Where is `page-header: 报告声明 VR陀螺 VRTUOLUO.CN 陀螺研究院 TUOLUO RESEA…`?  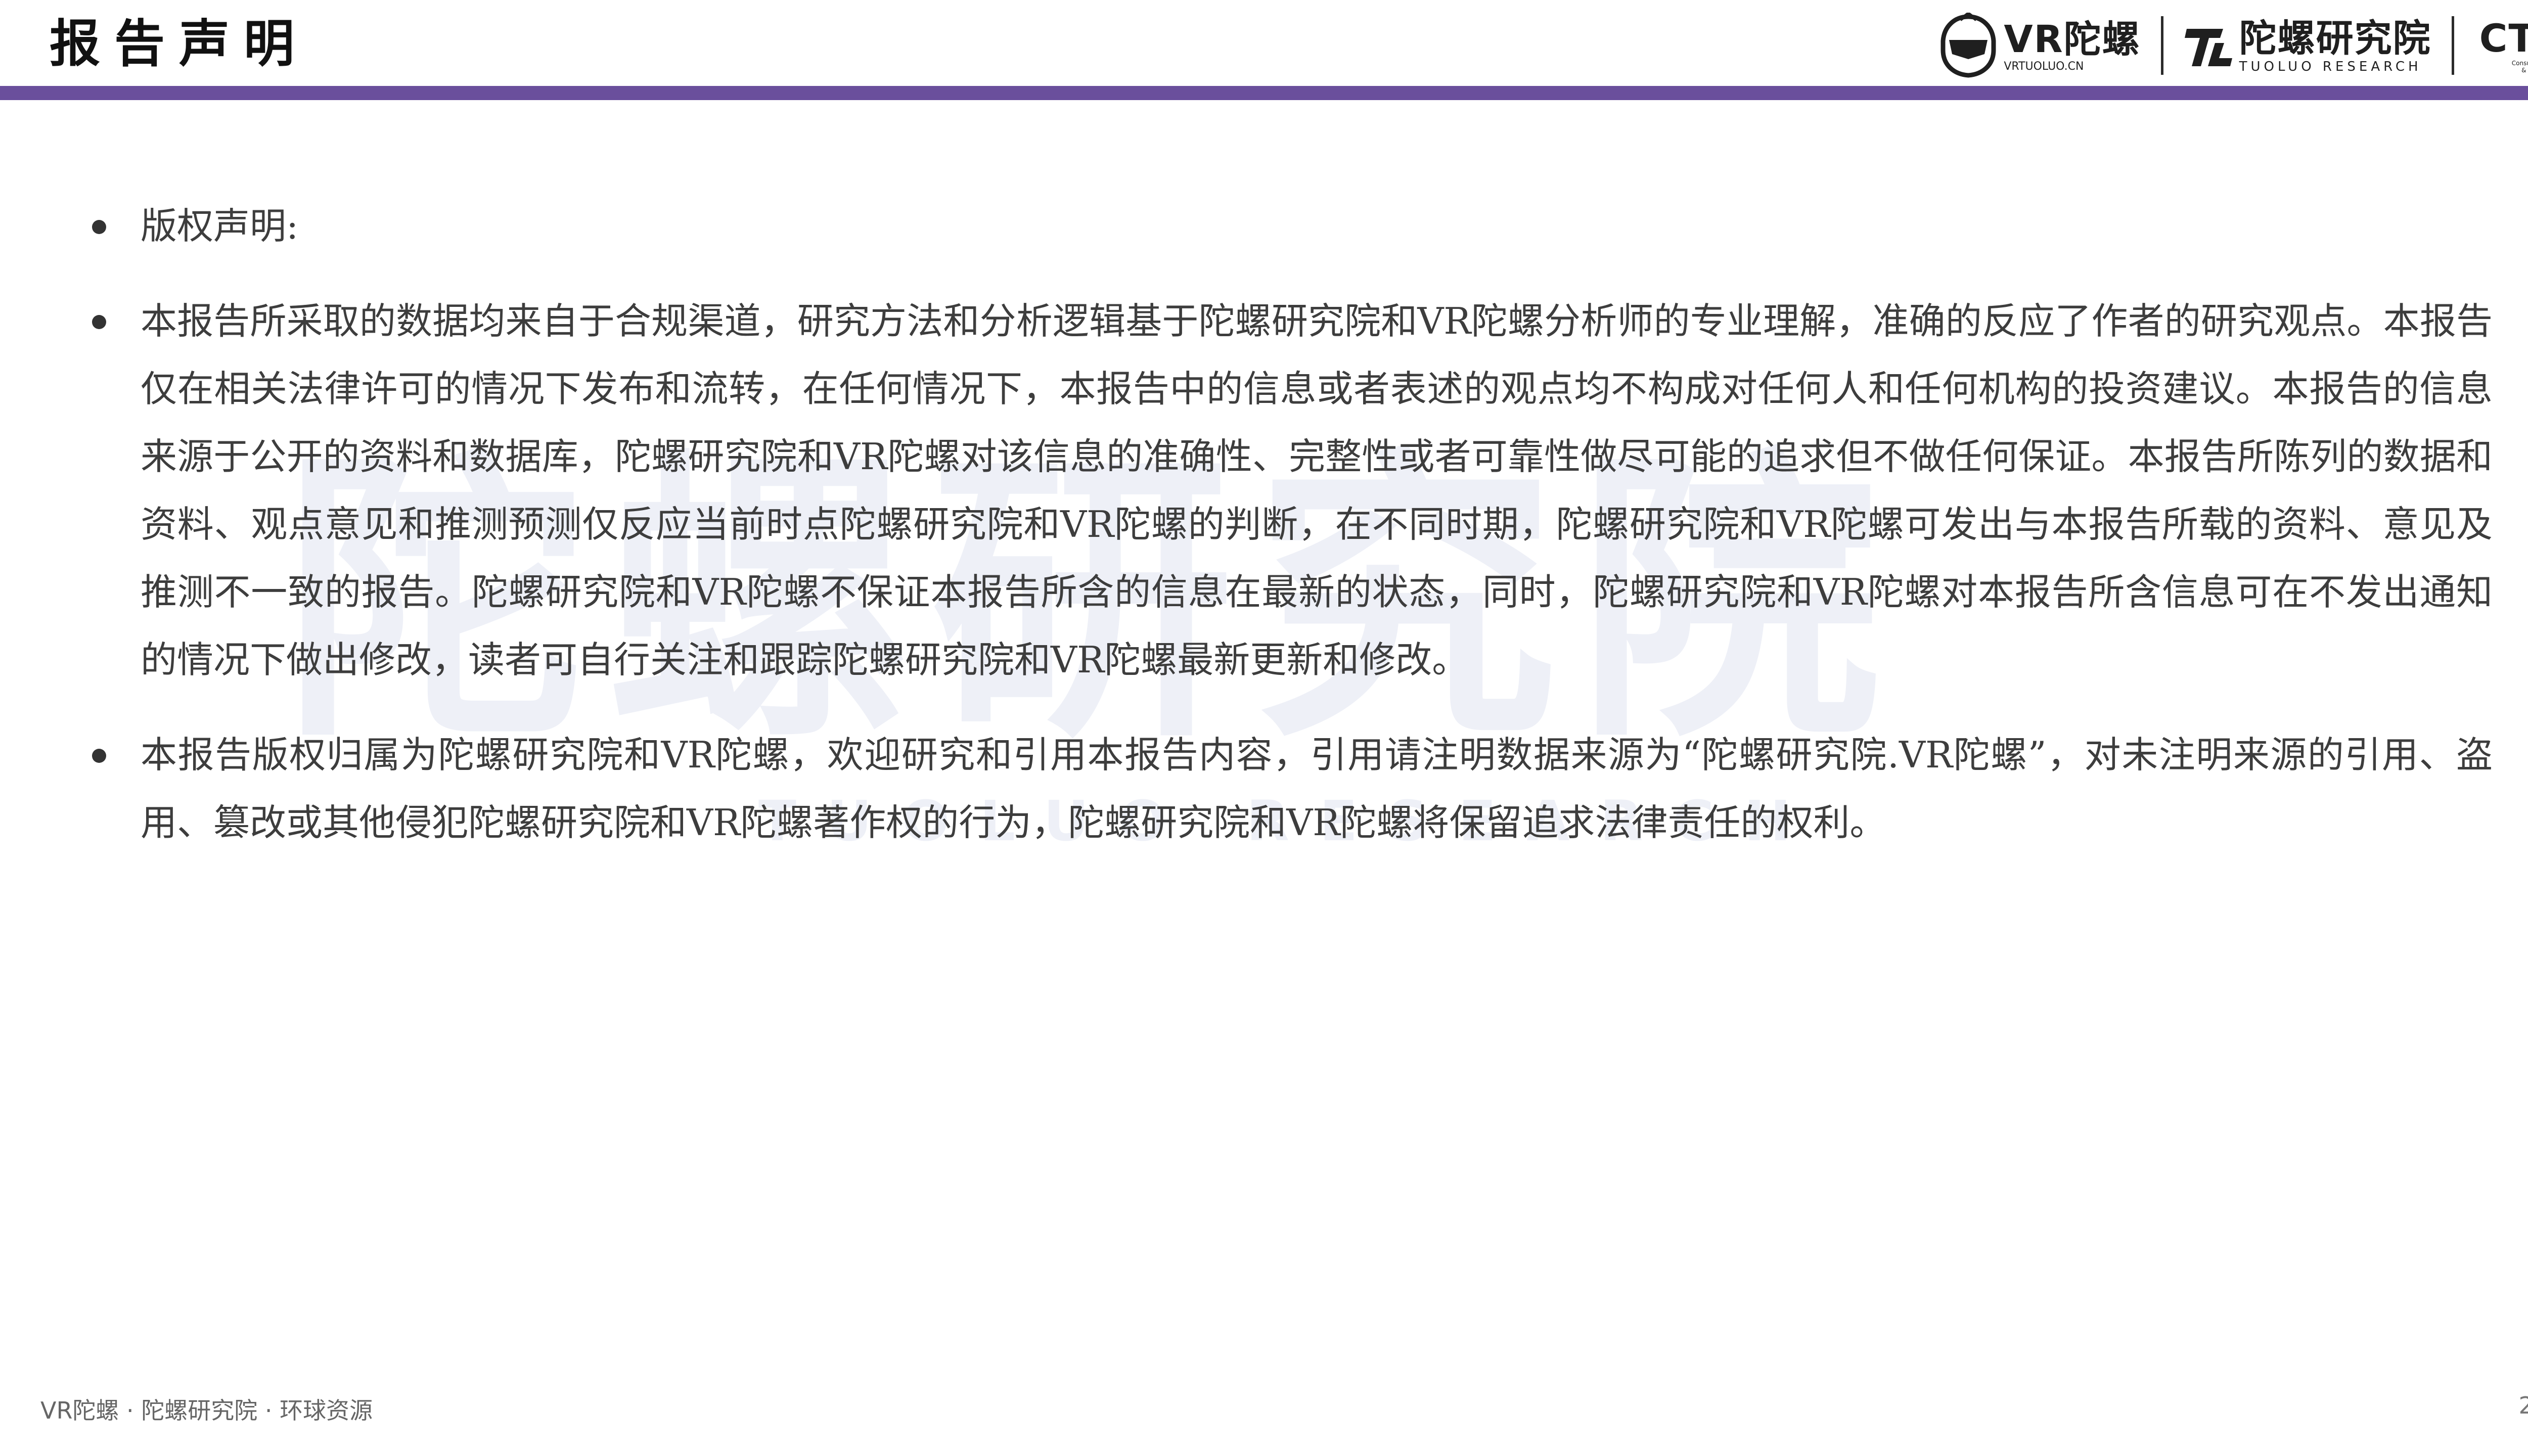
page-header: 报告声明 VR陀螺 VRTUOLUO.CN 陀螺研究院 TUOLUO RESEA… is located at coordinates (1264, 50).